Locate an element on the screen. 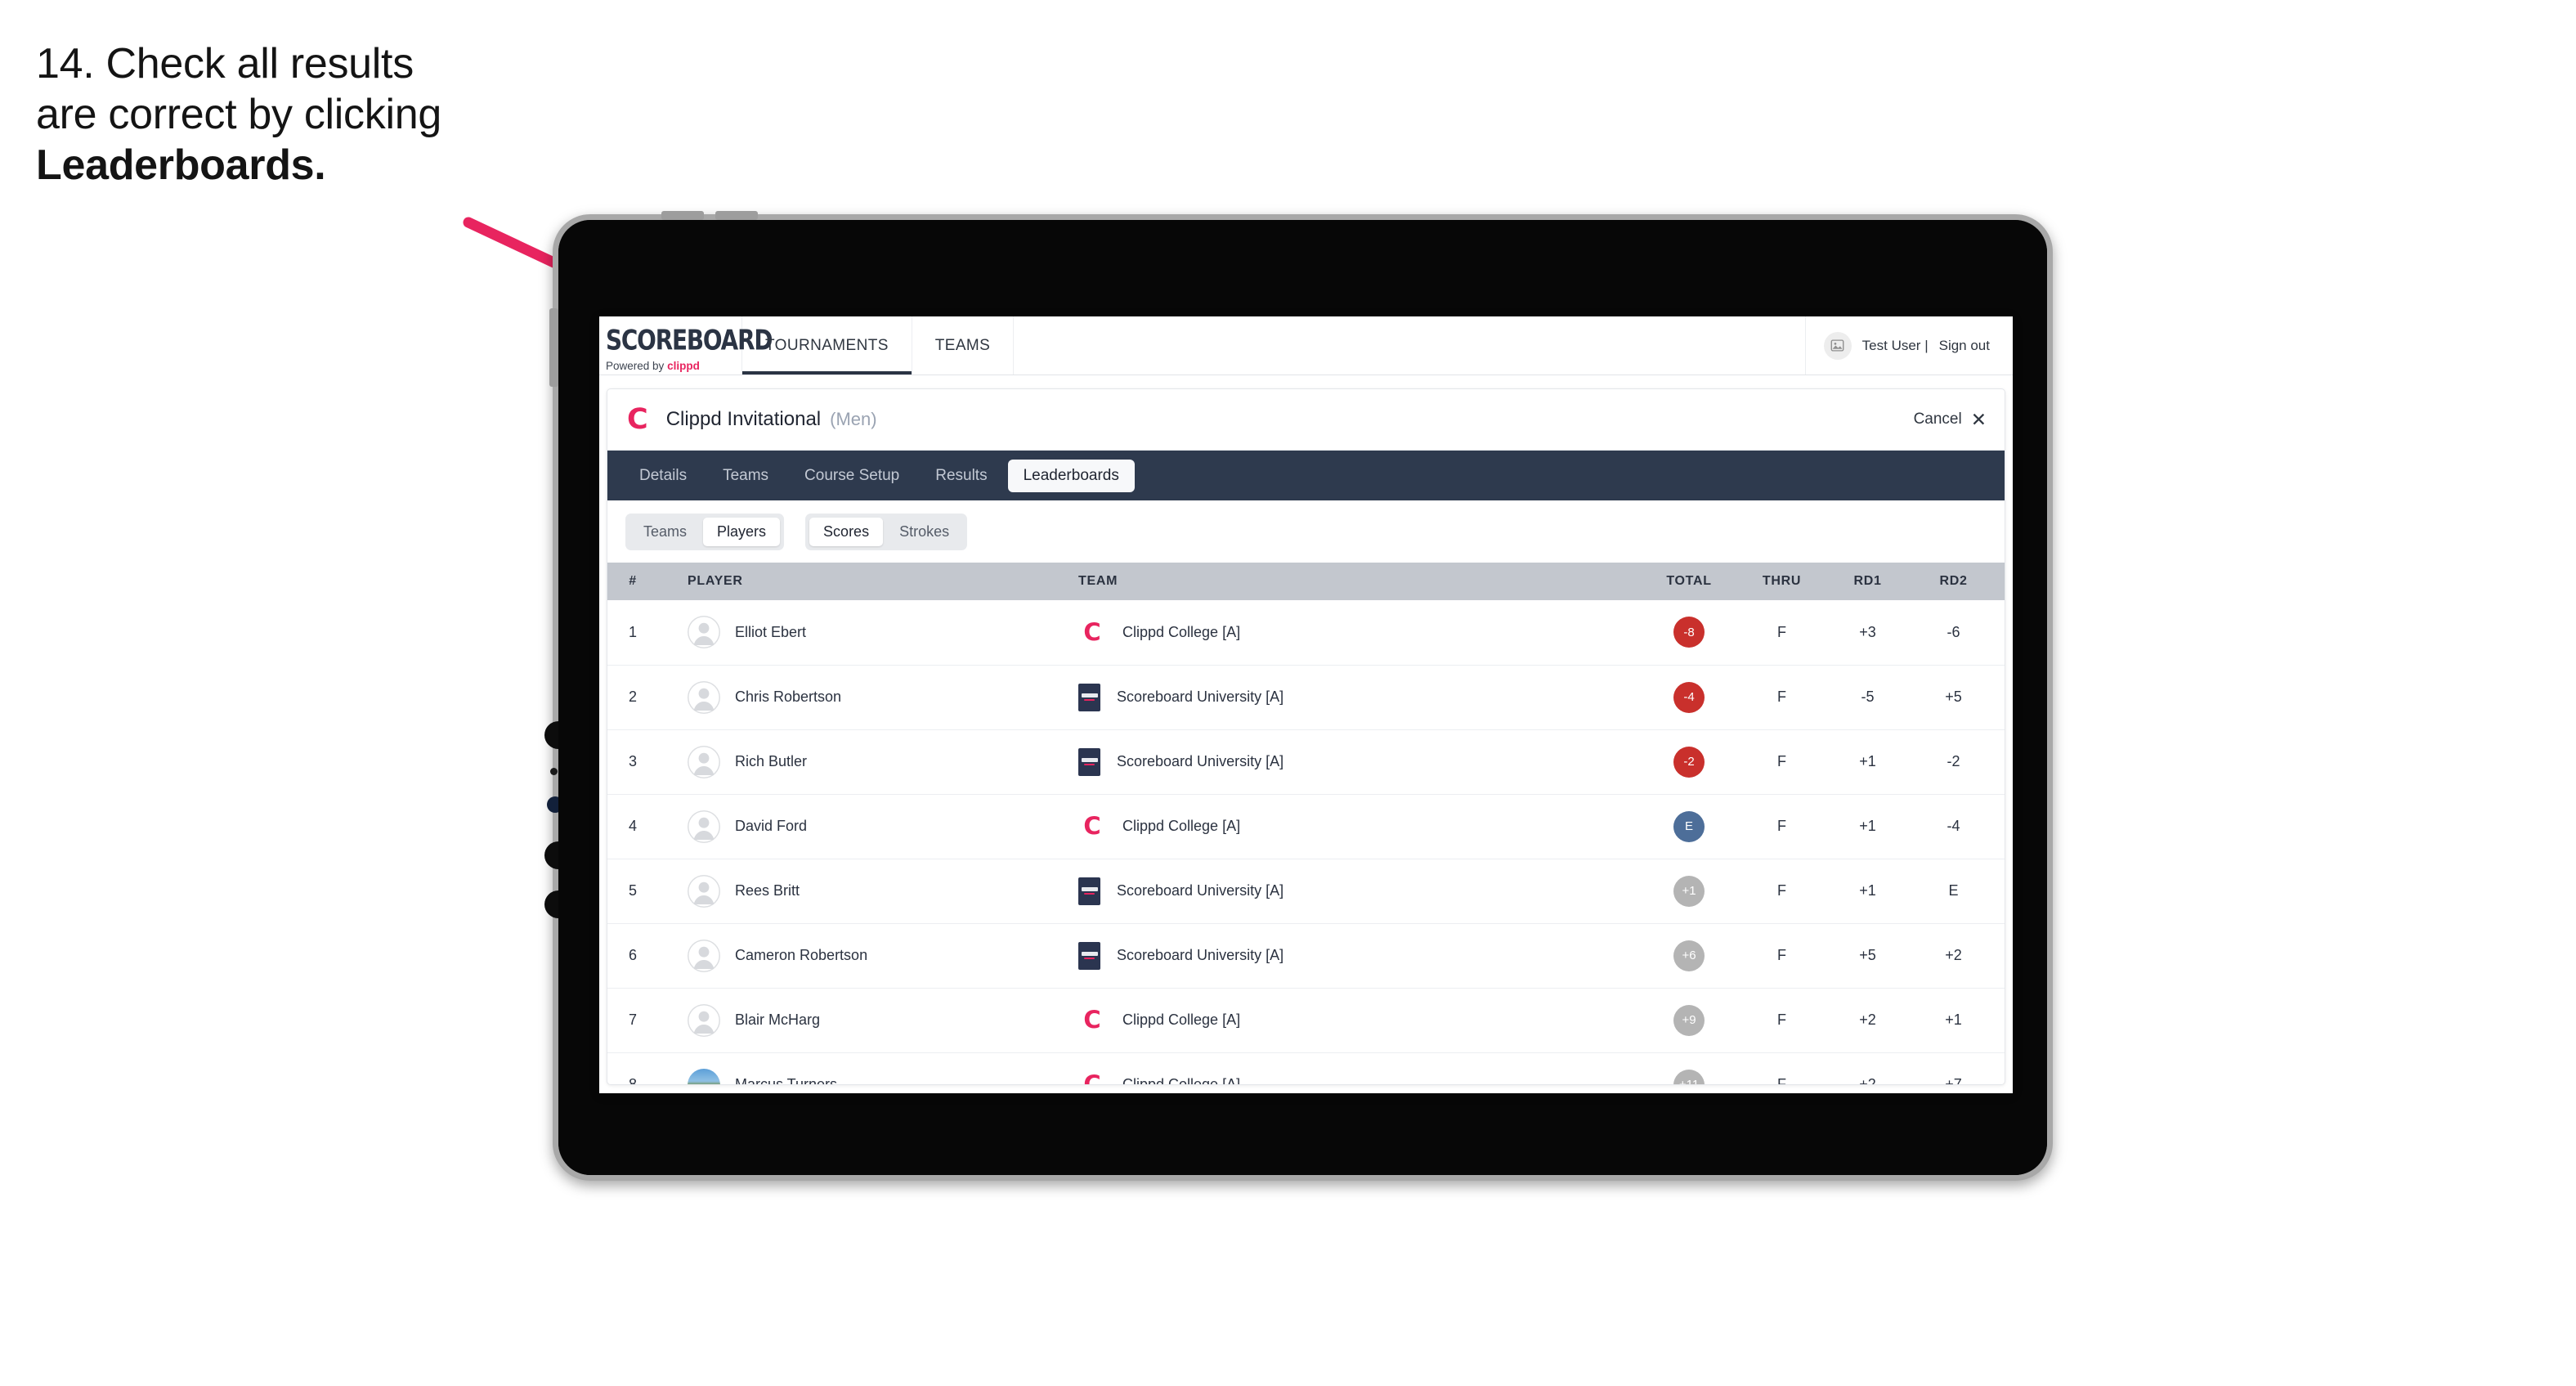  th-team: TEAM is located at coordinates (1353, 581).